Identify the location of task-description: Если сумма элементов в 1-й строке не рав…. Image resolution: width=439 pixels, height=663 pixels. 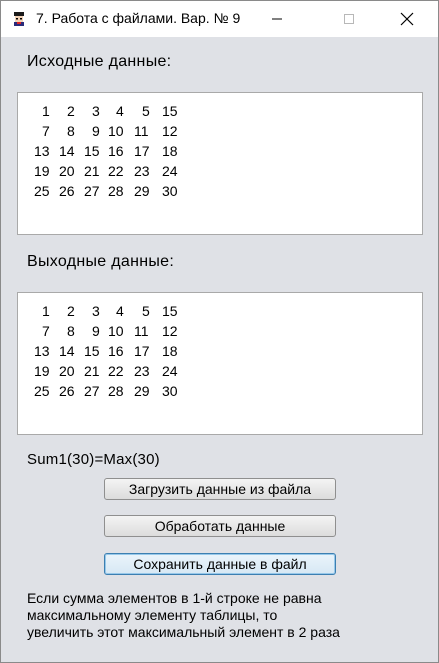
(227, 615).